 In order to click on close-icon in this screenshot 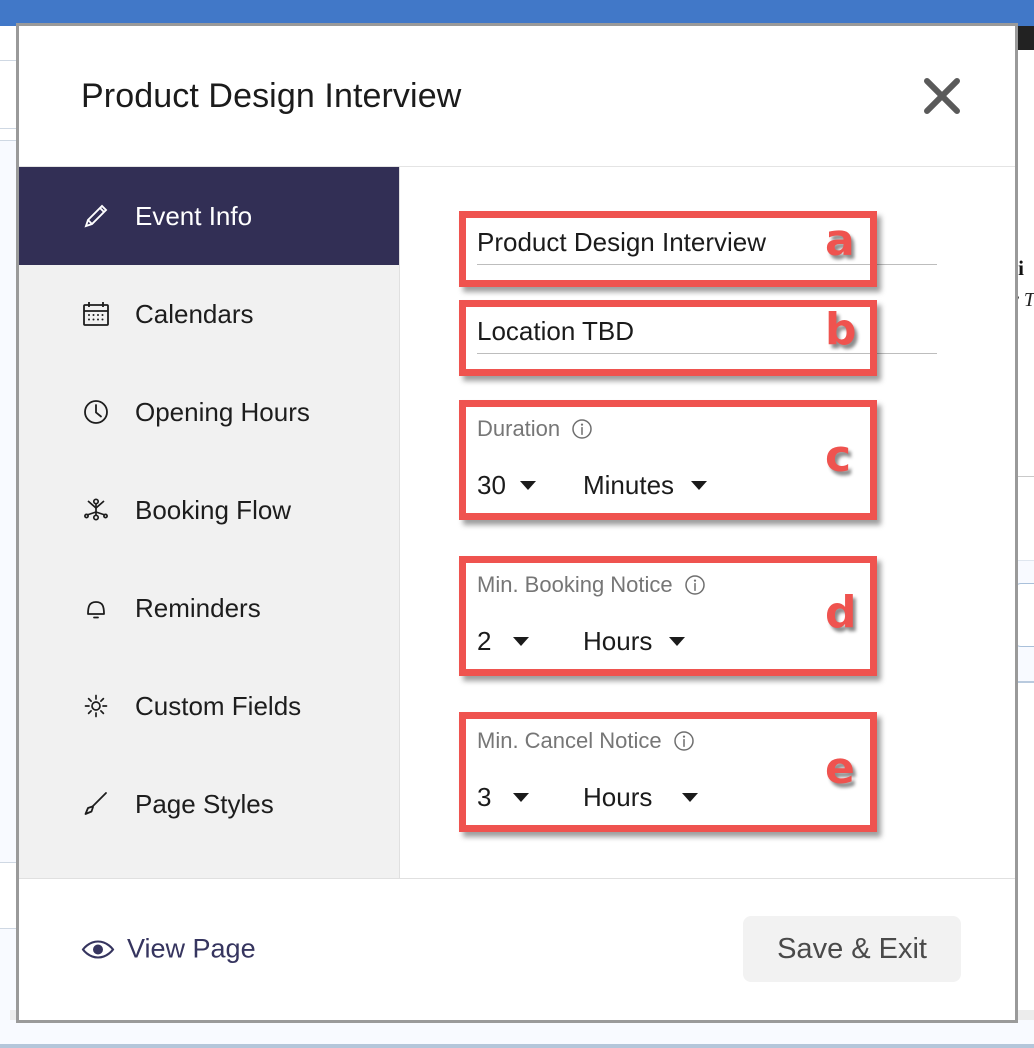, I will do `click(942, 96)`.